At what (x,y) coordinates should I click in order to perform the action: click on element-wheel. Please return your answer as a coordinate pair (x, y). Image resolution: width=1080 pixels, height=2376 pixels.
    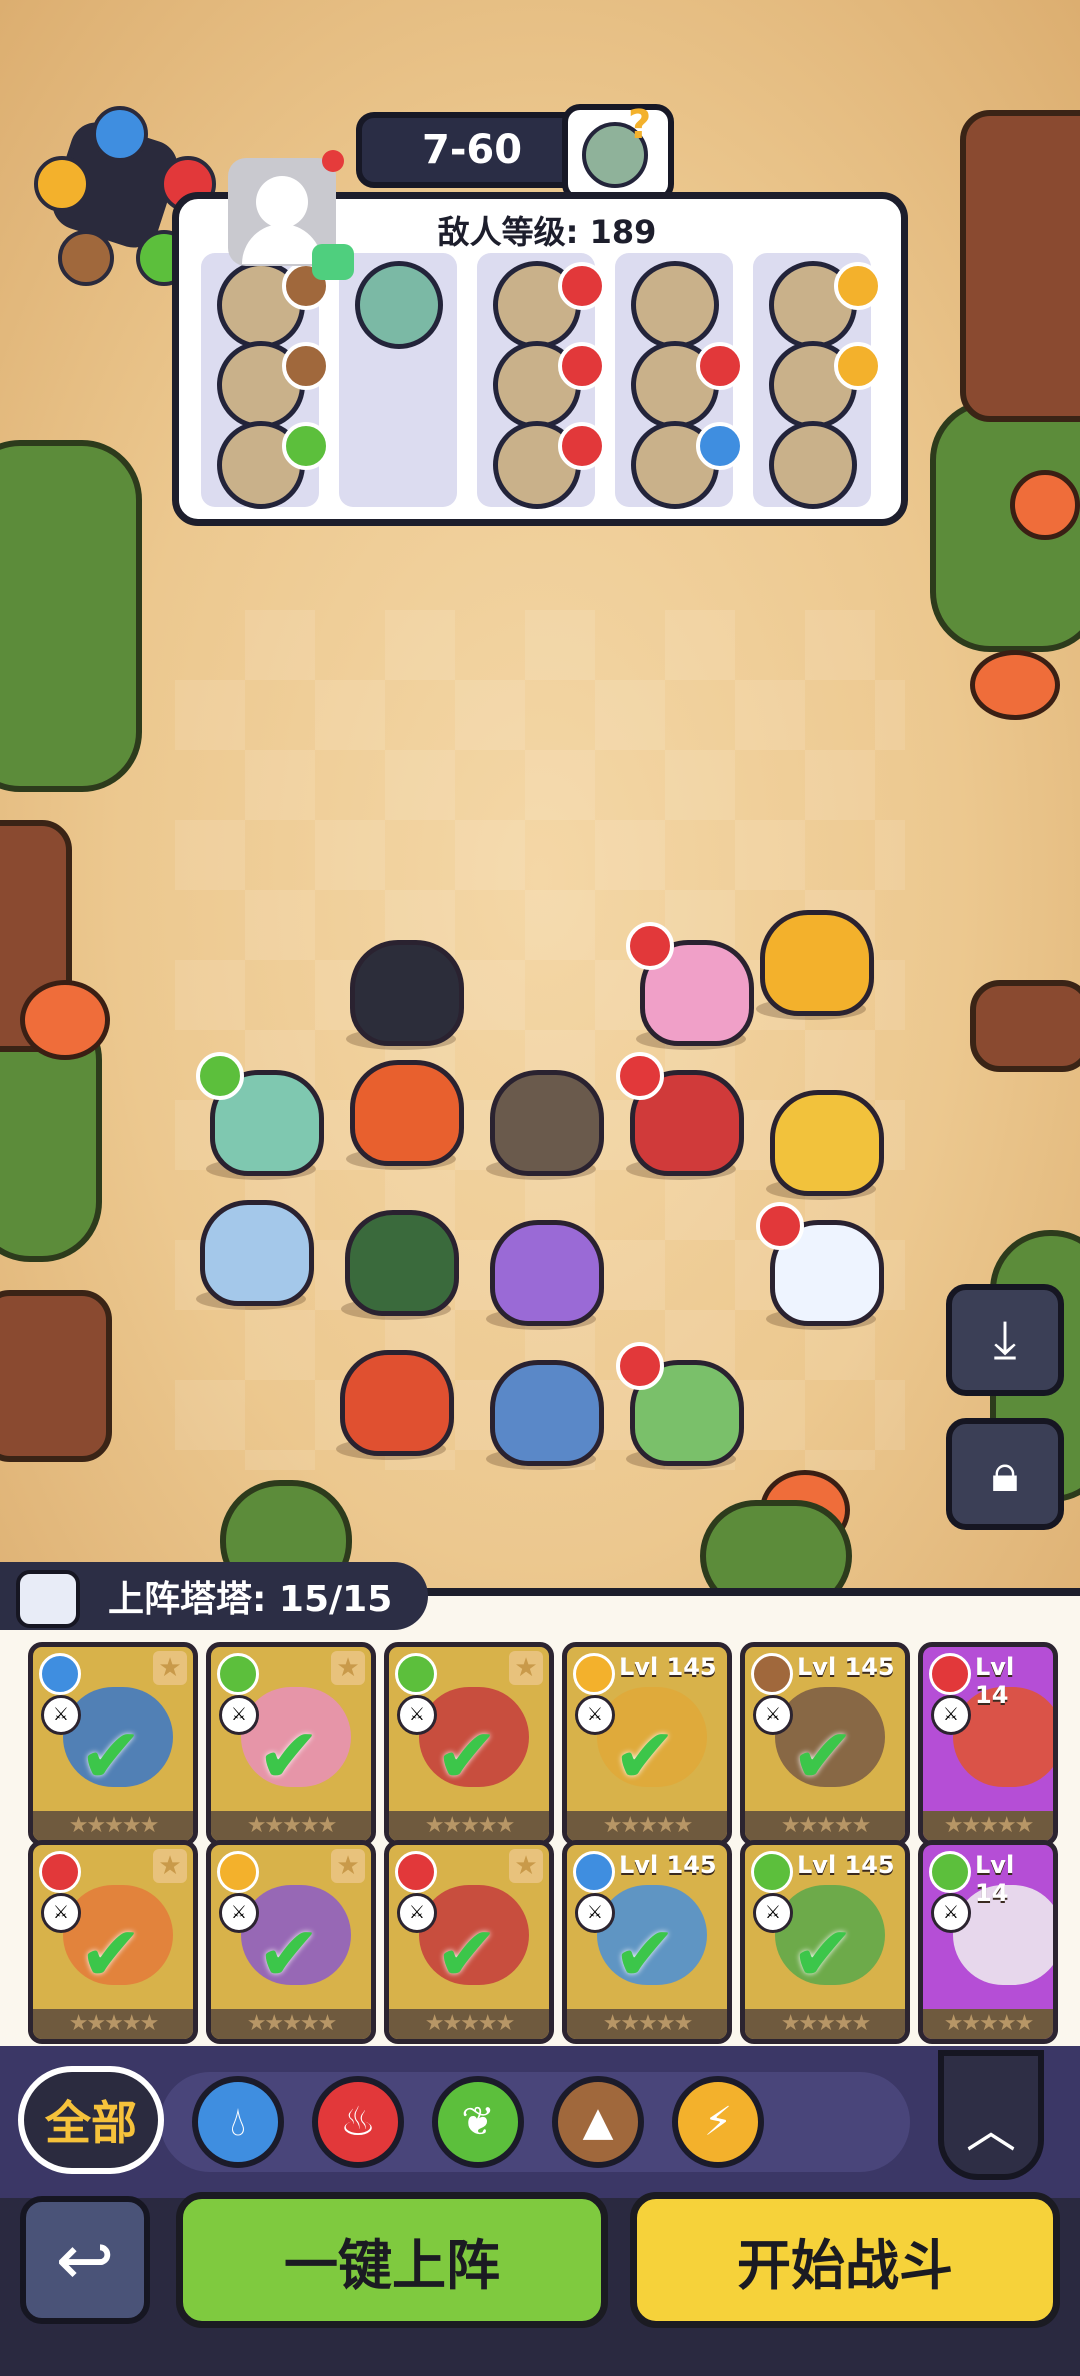
    Looking at the image, I should click on (125, 196).